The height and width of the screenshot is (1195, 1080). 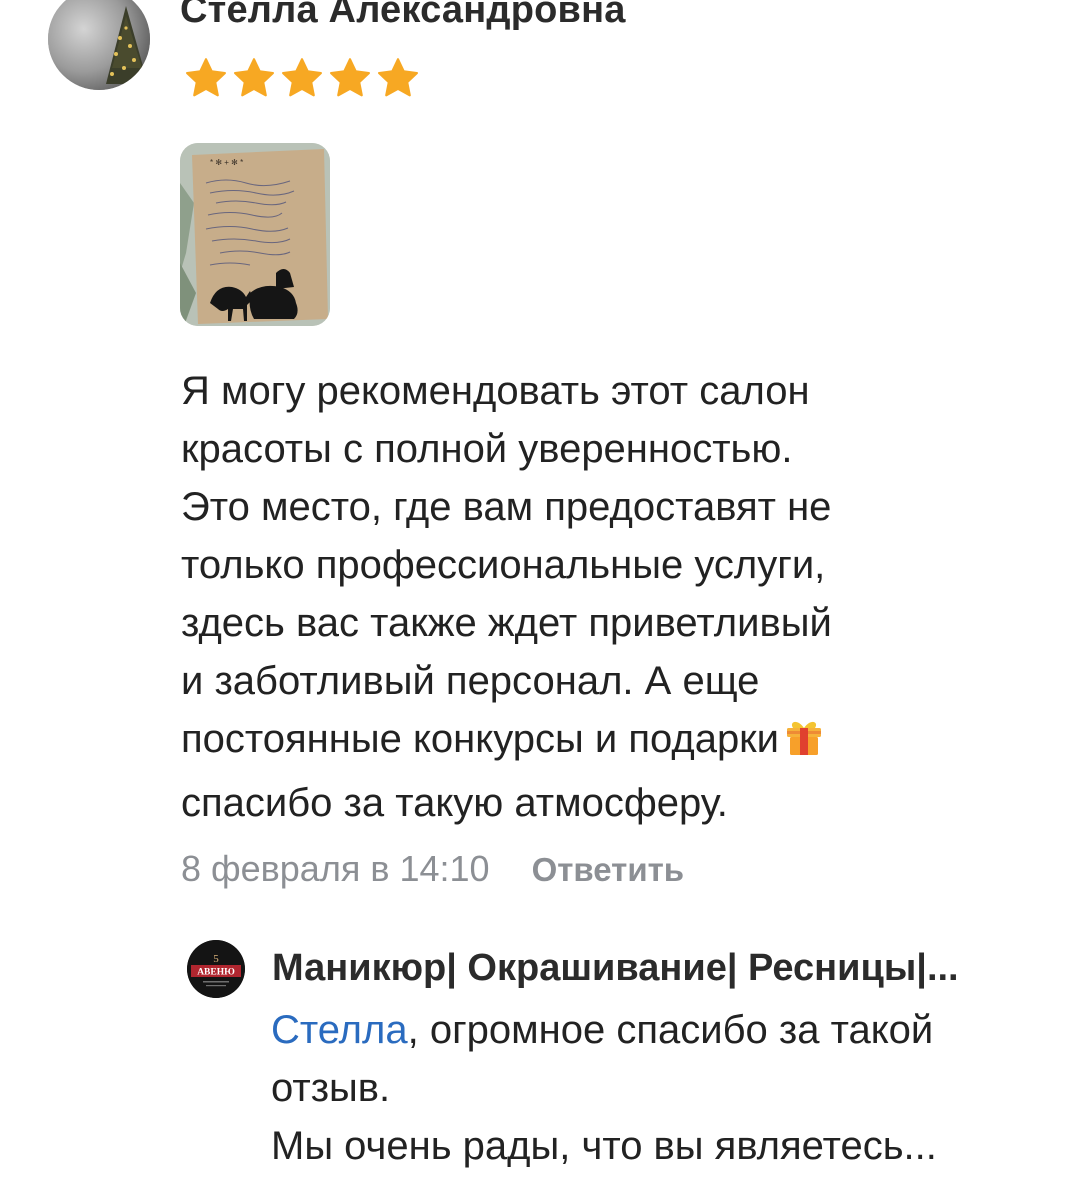 What do you see at coordinates (506, 507) in the screenshot?
I see `review-line: Это место, где вам предоставят не` at bounding box center [506, 507].